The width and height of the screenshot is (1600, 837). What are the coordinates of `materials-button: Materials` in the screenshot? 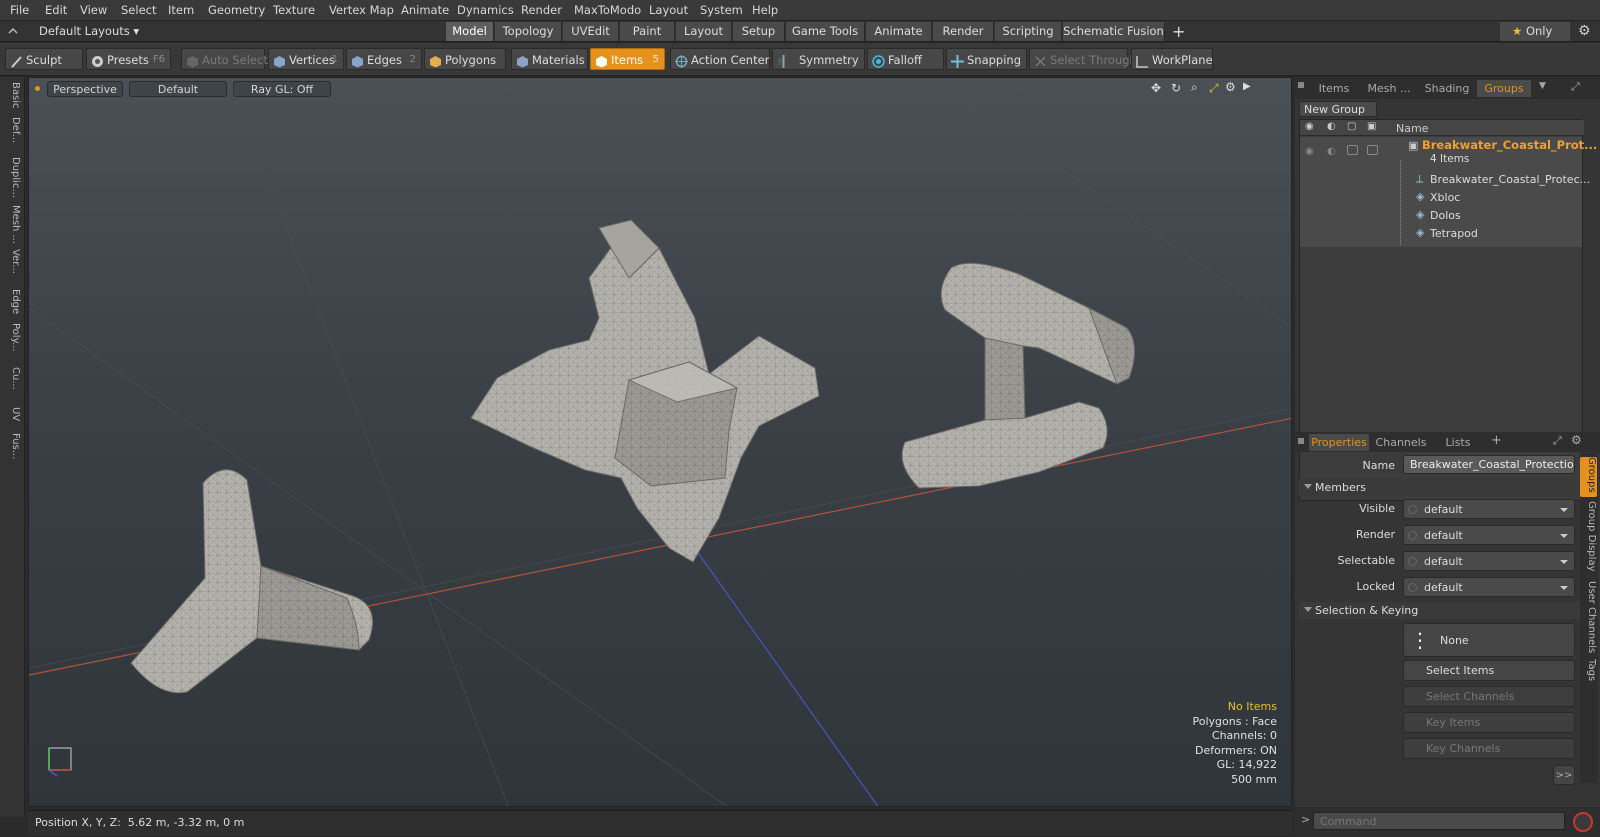 It's located at (549, 59).